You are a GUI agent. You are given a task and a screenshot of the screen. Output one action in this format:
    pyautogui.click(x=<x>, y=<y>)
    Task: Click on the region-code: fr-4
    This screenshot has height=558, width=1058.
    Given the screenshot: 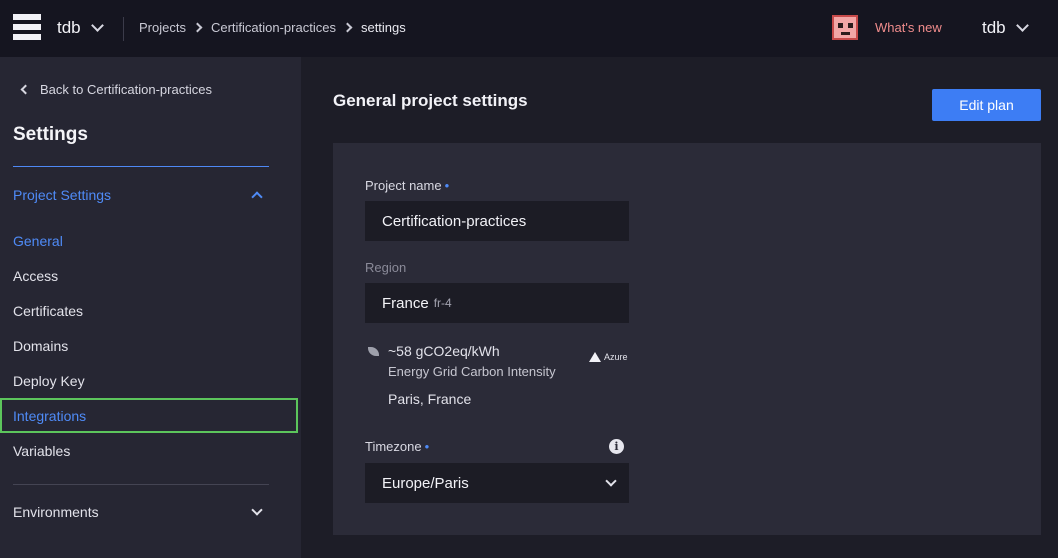 What is the action you would take?
    pyautogui.click(x=442, y=303)
    